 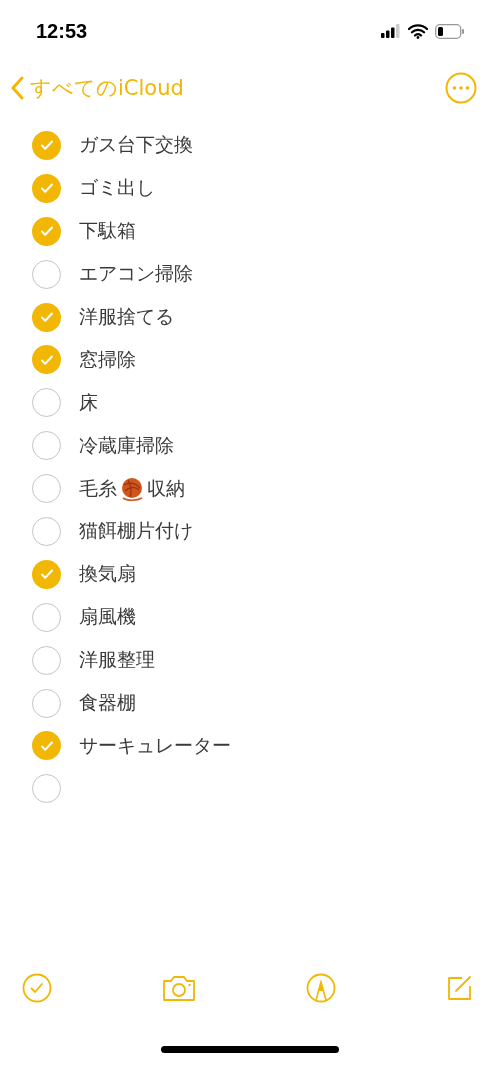 I want to click on battery-icon, so click(x=450, y=31).